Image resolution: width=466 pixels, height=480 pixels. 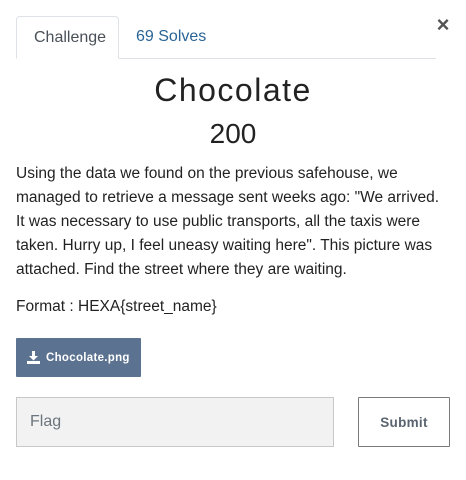 What do you see at coordinates (67, 37) in the screenshot?
I see `tab-challenge: Challenge` at bounding box center [67, 37].